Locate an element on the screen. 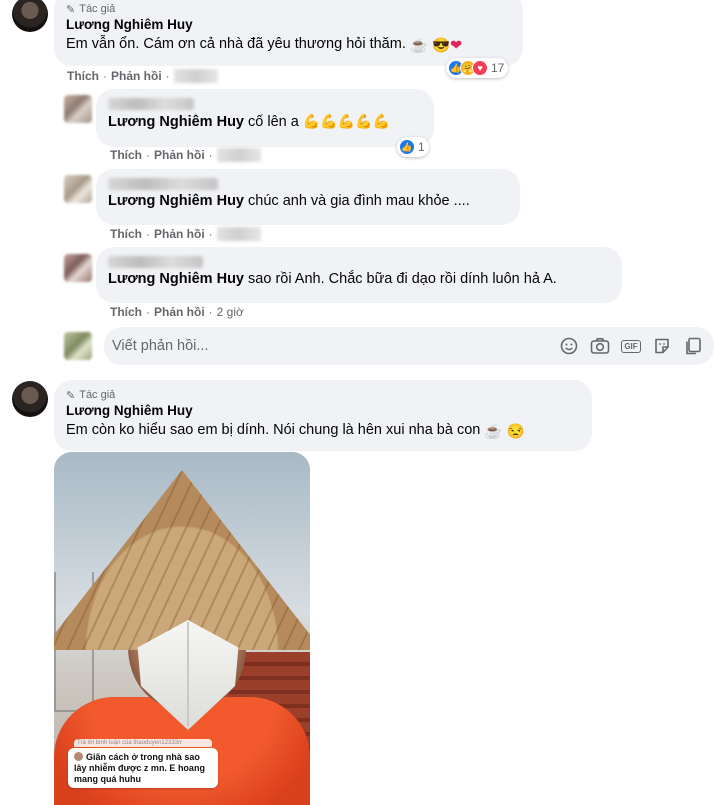 The width and height of the screenshot is (714, 805). gif-icon: GIF is located at coordinates (631, 346).